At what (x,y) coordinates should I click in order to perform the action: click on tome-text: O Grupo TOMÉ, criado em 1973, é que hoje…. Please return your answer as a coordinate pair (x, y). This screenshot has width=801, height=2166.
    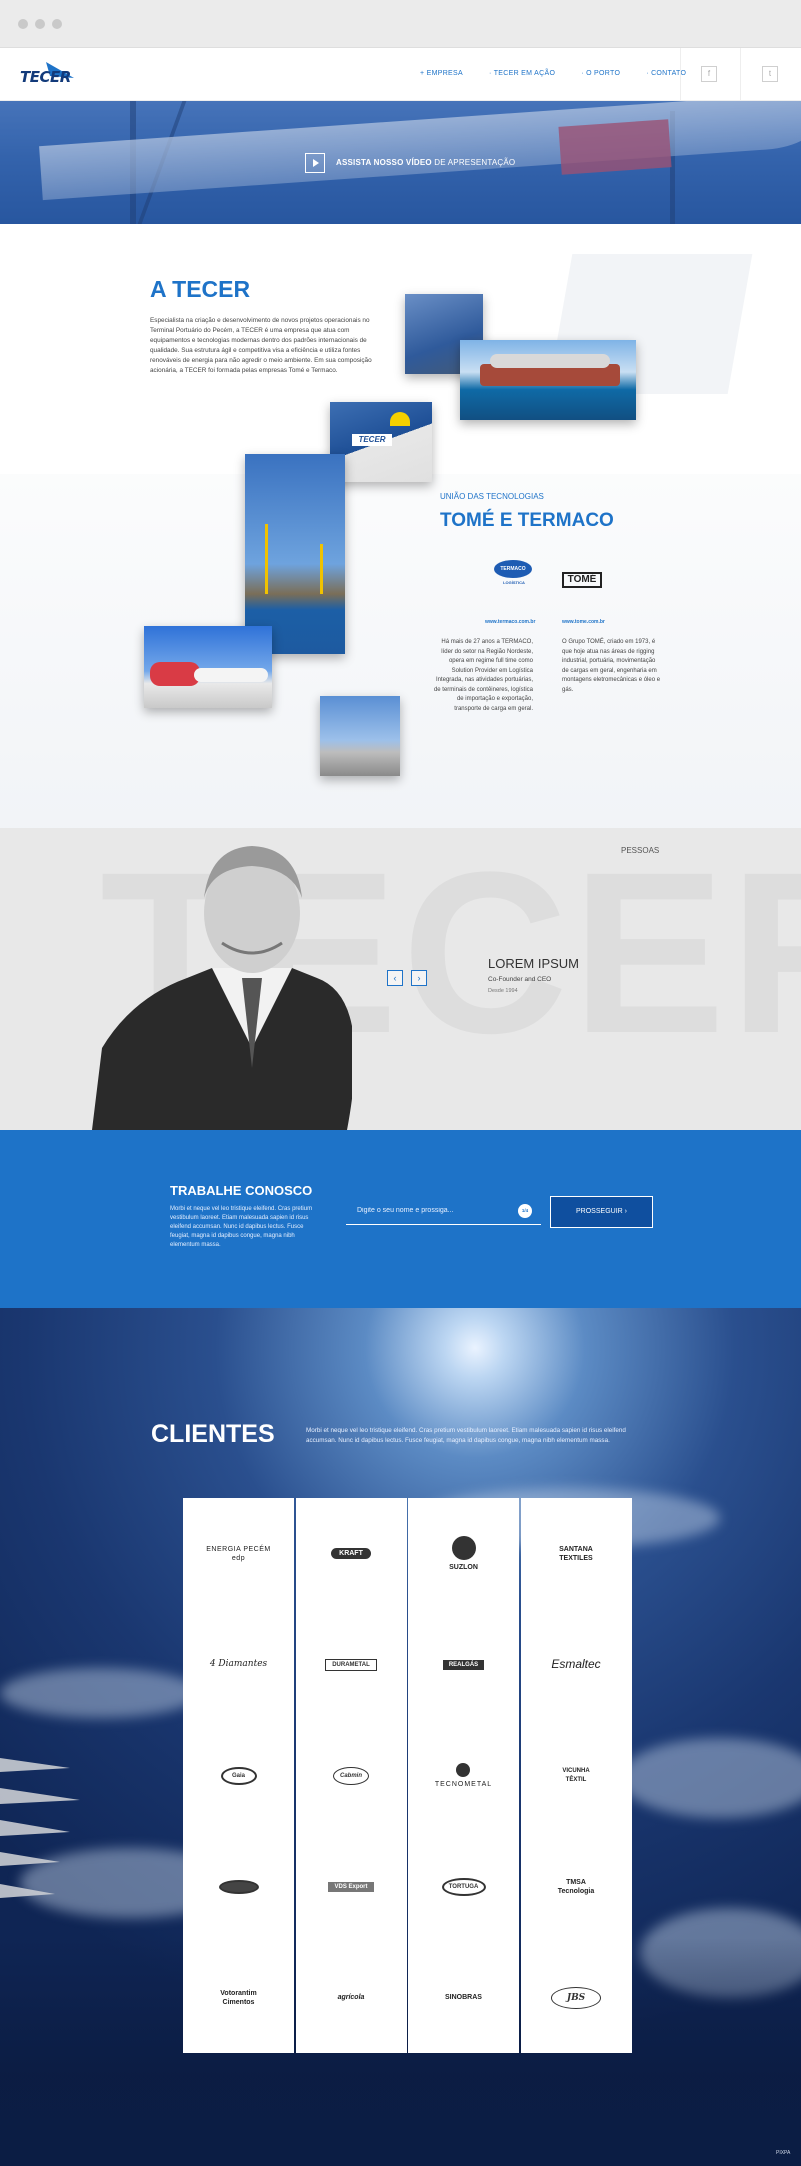
    Looking at the image, I should click on (611, 666).